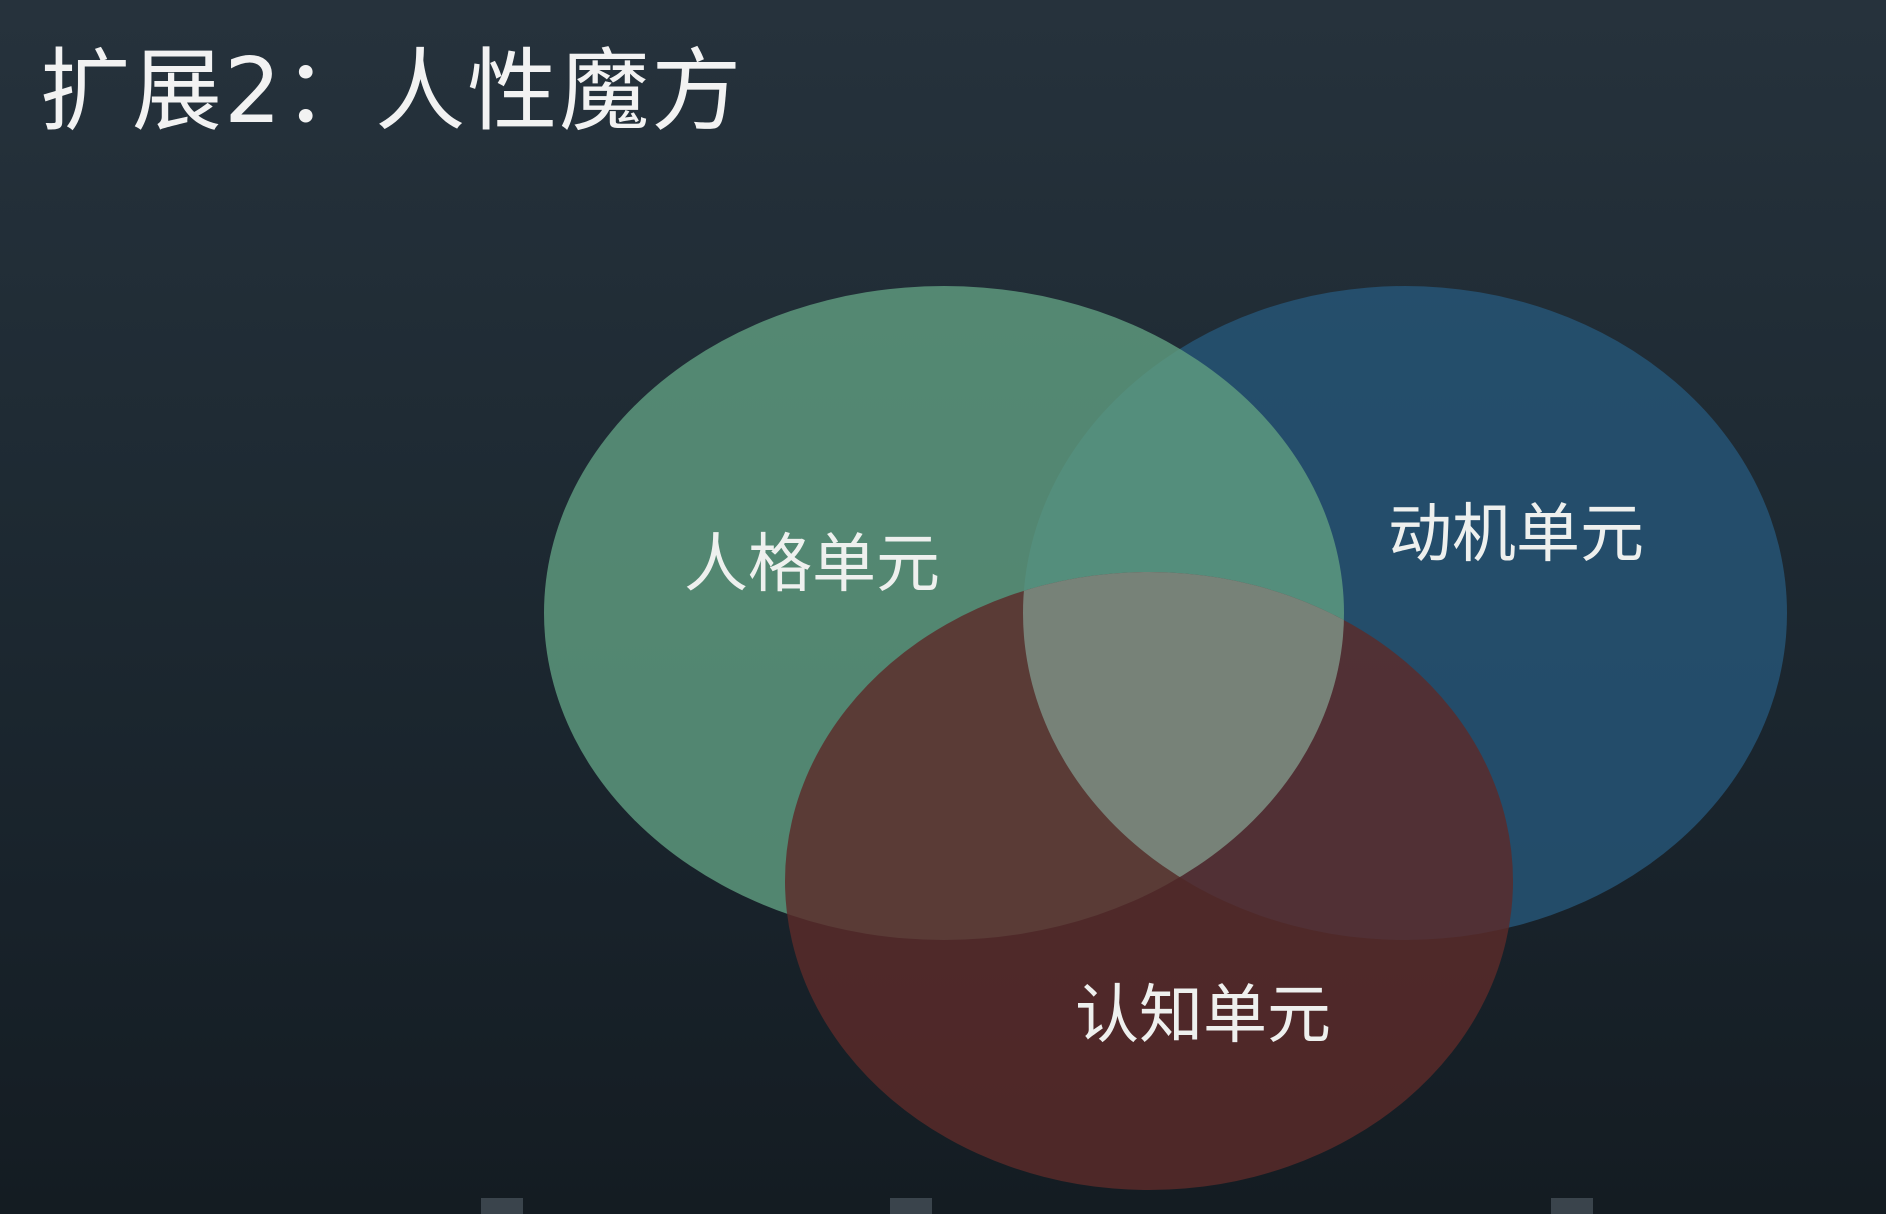 The width and height of the screenshot is (1886, 1214). Describe the element at coordinates (1516, 535) in the screenshot. I see `motivation-label: 动机单元` at that location.